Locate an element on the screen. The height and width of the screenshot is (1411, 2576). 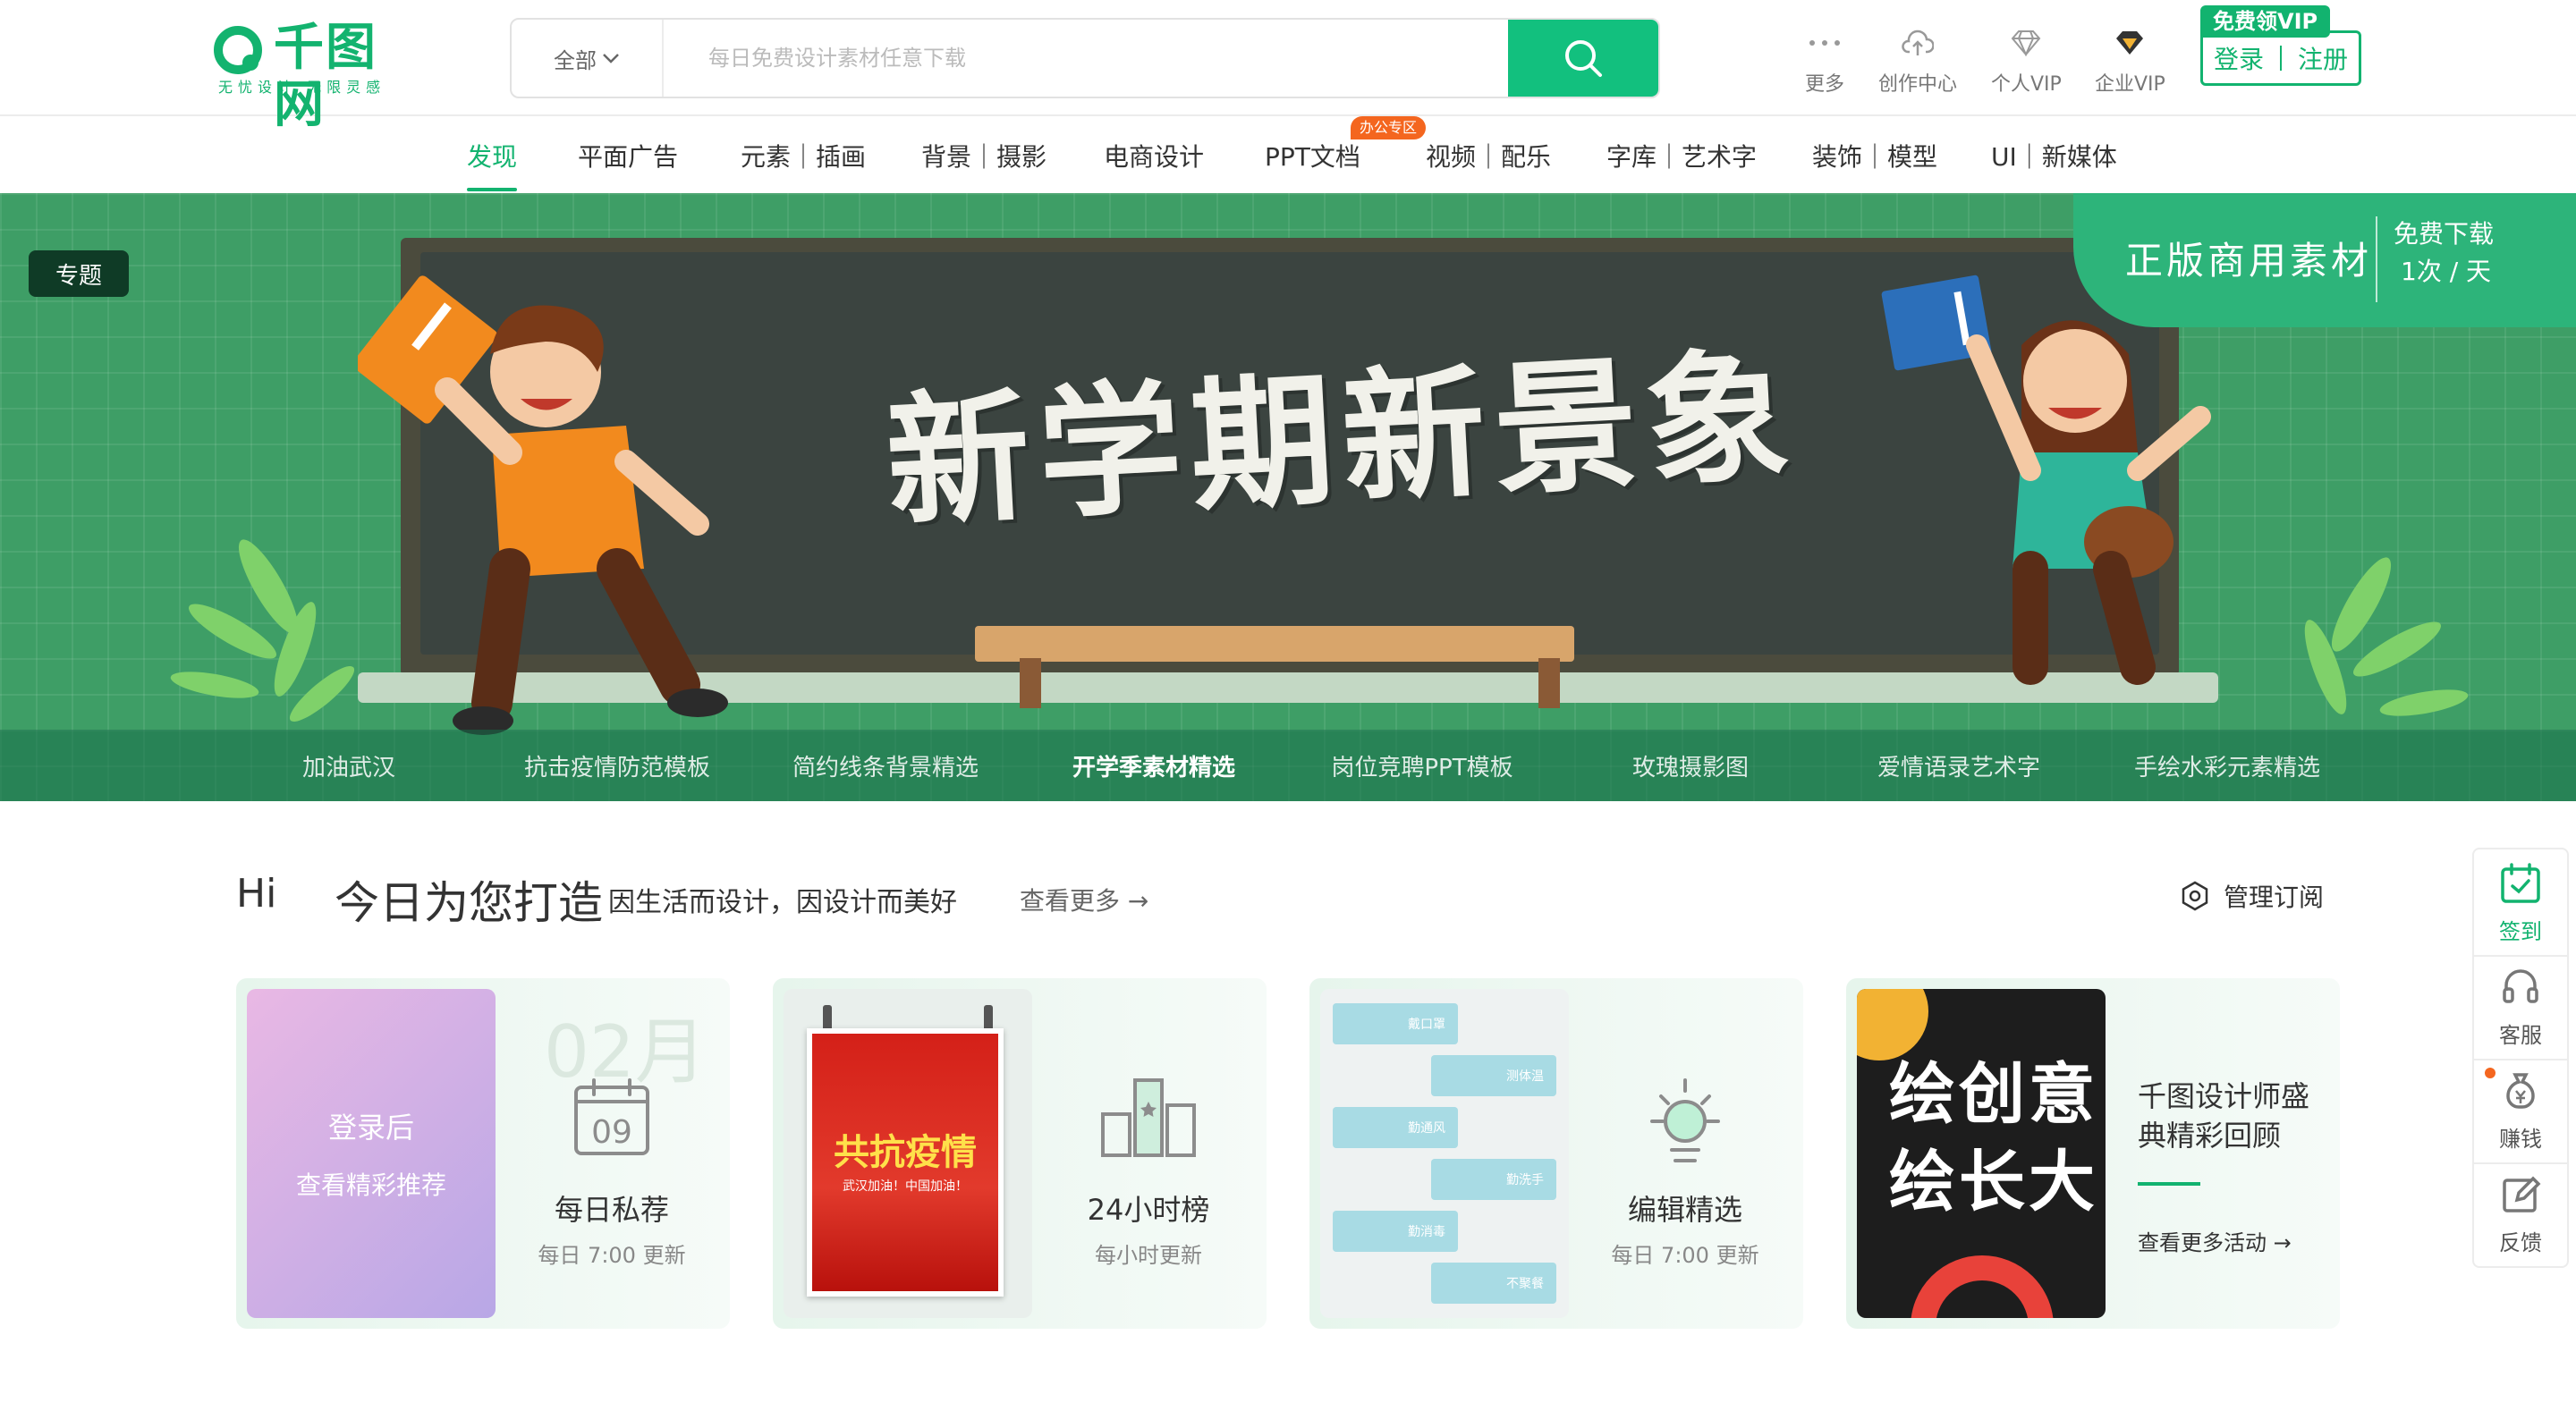
logo-mark-icon is located at coordinates (238, 50).